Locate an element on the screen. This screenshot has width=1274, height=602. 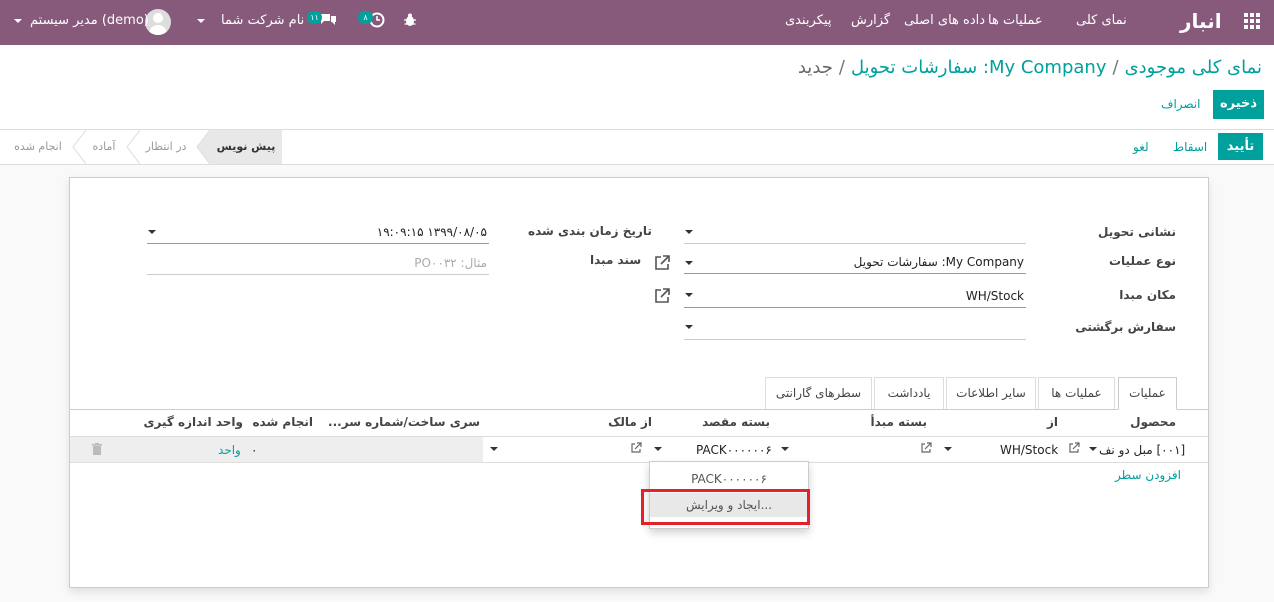
return-order-label: سفارش برگشتی is located at coordinates (1125, 327).